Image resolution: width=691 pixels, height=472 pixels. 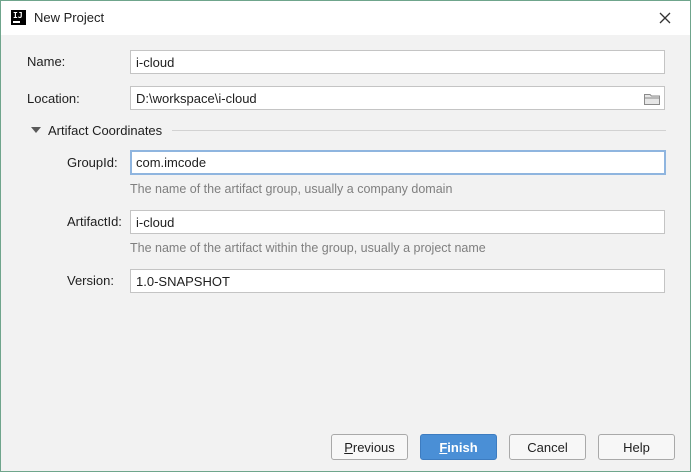 I want to click on folder-icon, so click(x=652, y=99).